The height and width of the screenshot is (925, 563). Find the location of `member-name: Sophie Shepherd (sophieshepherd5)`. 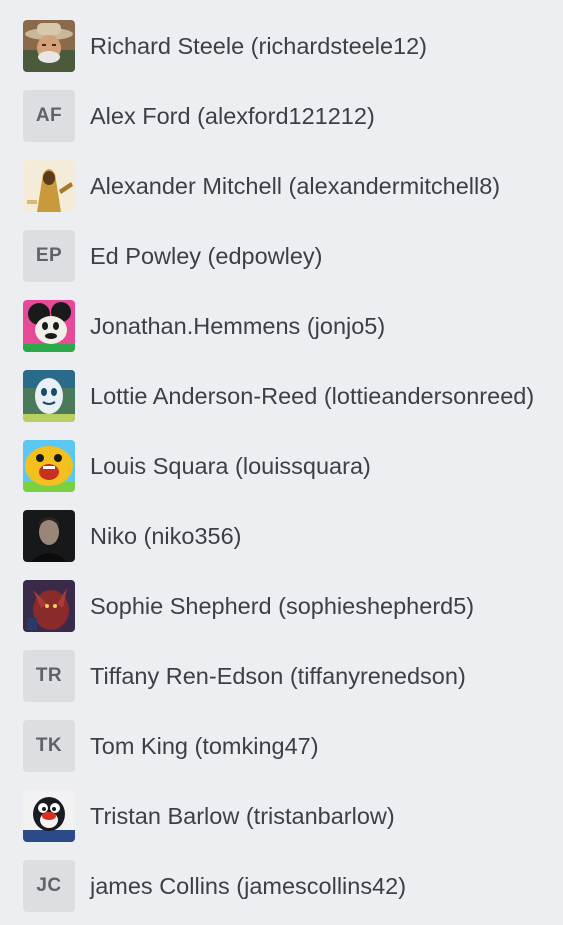

member-name: Sophie Shepherd (sophieshepherd5) is located at coordinates (282, 605).